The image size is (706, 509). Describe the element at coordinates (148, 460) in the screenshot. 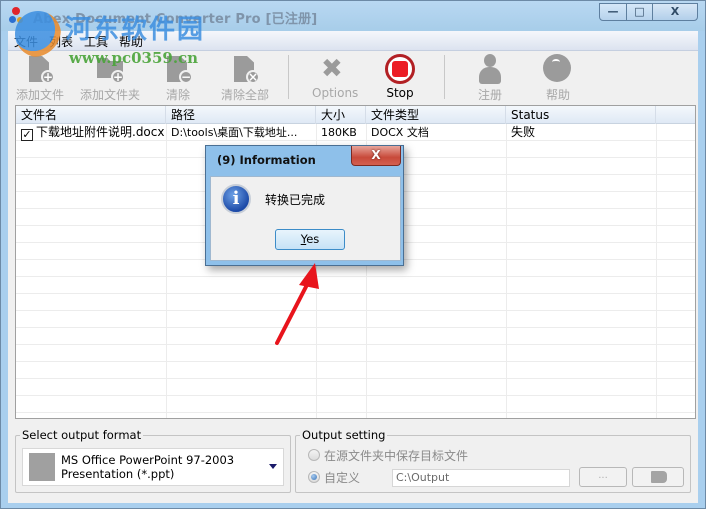

I see `format-line-1: MS Office PowerPoint 97-2003` at that location.